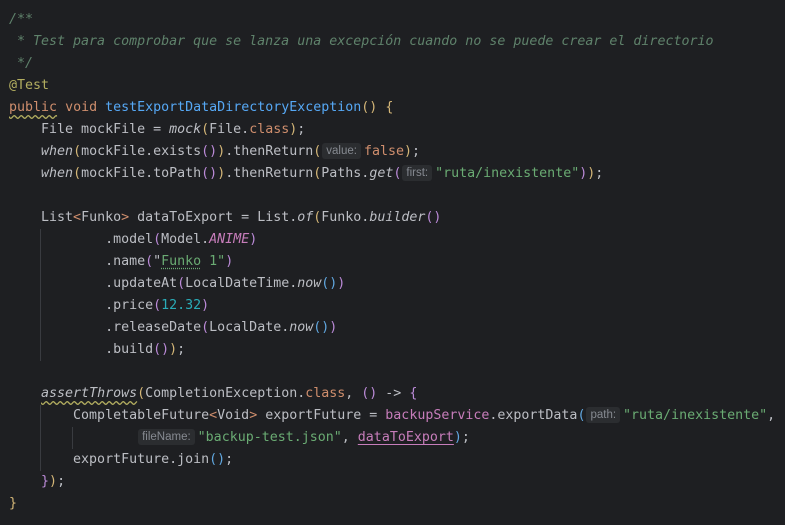  What do you see at coordinates (249, 327) in the screenshot?
I see `code-token: LocalDate.` at bounding box center [249, 327].